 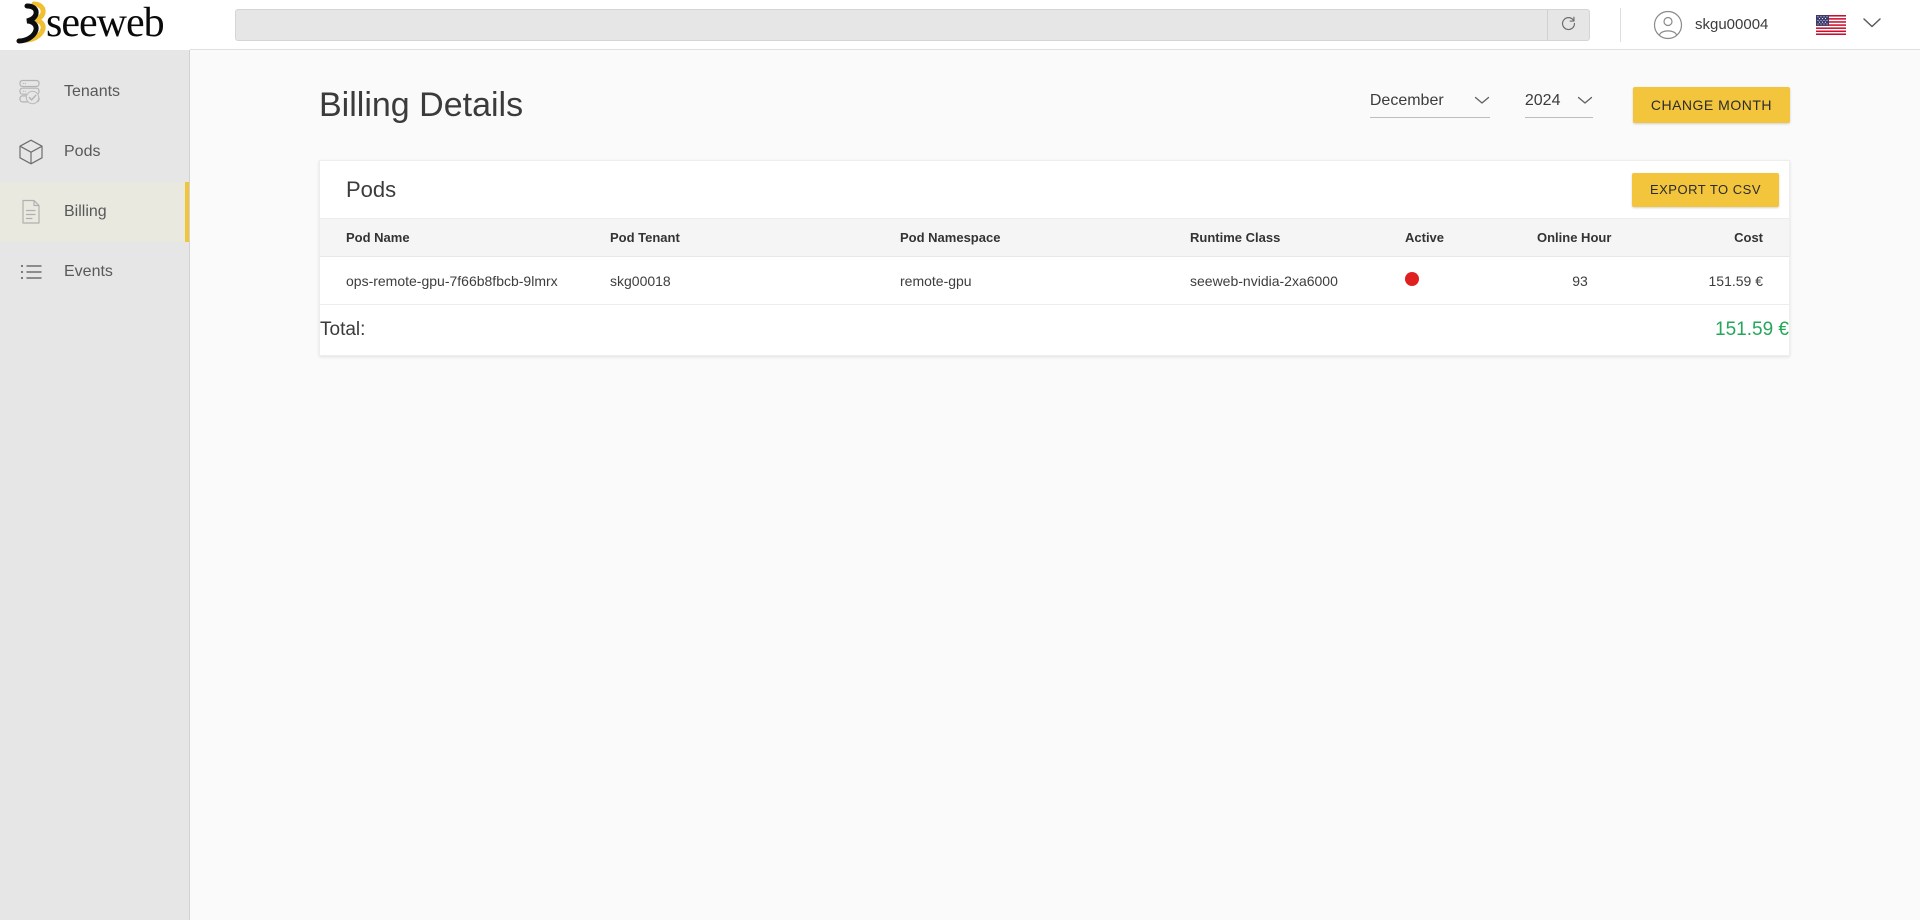 I want to click on billing-period-controls: December 2024 CHANGE MONTH, so click(x=1579, y=105).